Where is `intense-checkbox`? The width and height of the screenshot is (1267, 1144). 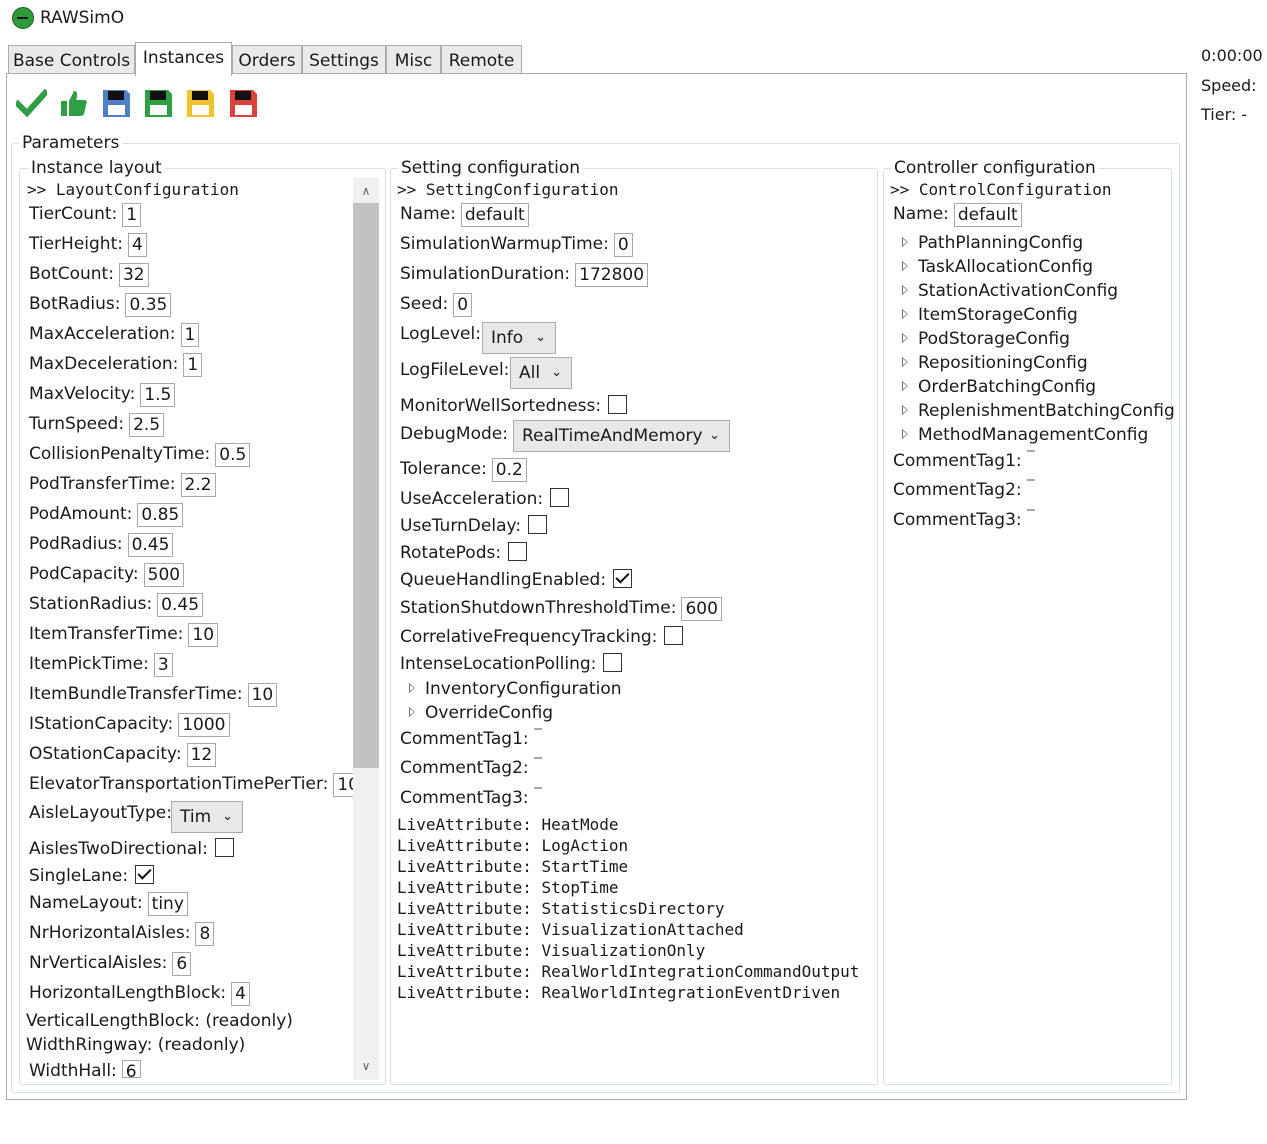
intense-checkbox is located at coordinates (613, 662).